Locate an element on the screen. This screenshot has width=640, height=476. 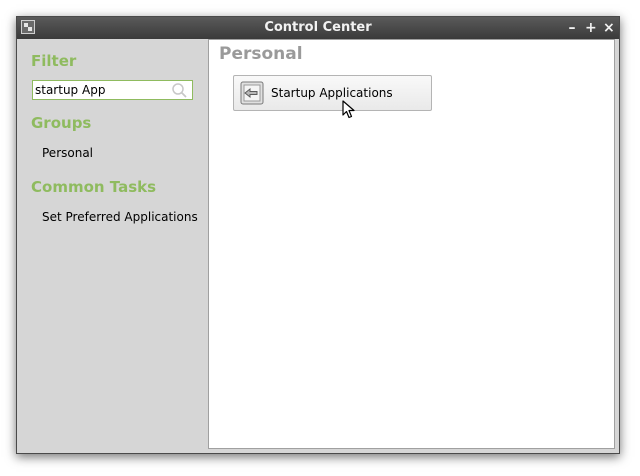
startup-applications-launcher: Startup Applications is located at coordinates (332, 93).